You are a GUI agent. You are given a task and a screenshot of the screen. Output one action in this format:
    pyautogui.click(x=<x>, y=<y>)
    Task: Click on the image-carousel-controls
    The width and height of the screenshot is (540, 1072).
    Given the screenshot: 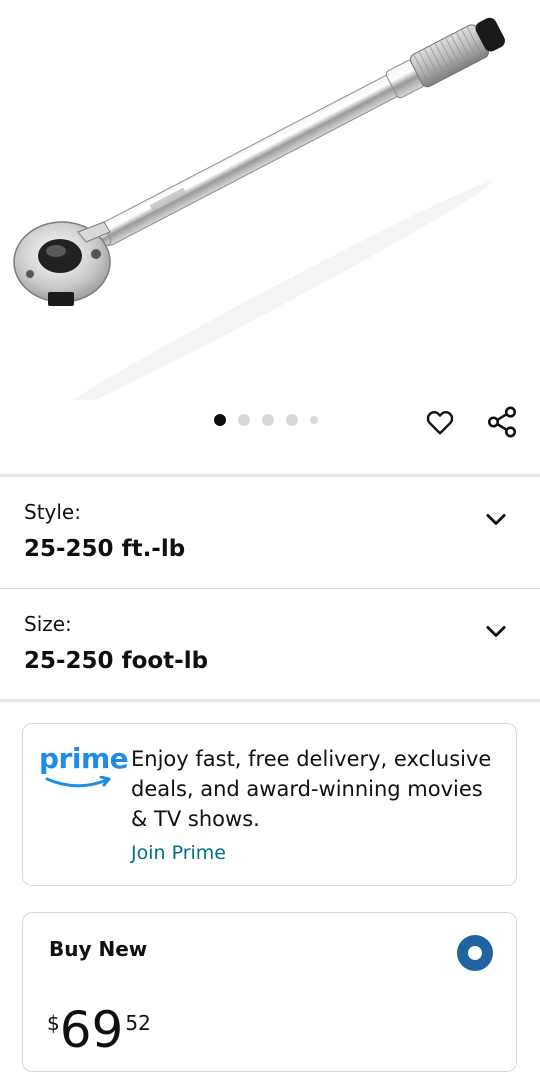 What is the action you would take?
    pyautogui.click(x=270, y=422)
    